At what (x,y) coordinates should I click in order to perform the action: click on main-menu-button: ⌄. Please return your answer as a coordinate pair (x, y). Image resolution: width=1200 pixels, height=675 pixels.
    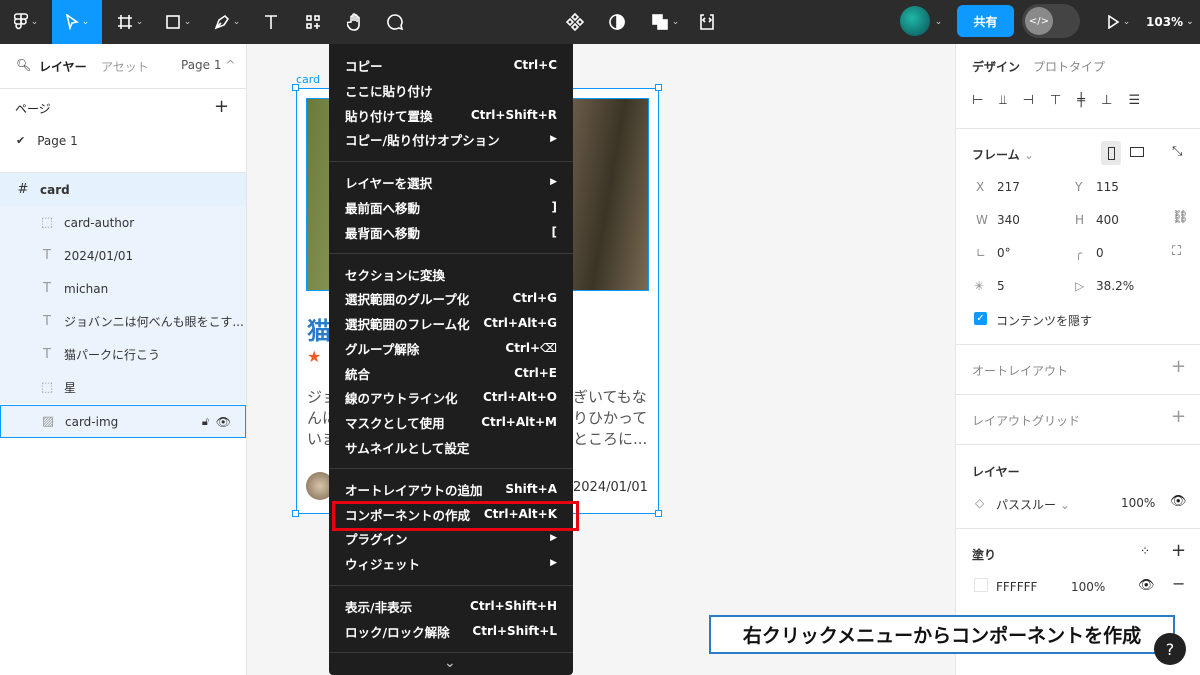
    Looking at the image, I should click on (26, 22).